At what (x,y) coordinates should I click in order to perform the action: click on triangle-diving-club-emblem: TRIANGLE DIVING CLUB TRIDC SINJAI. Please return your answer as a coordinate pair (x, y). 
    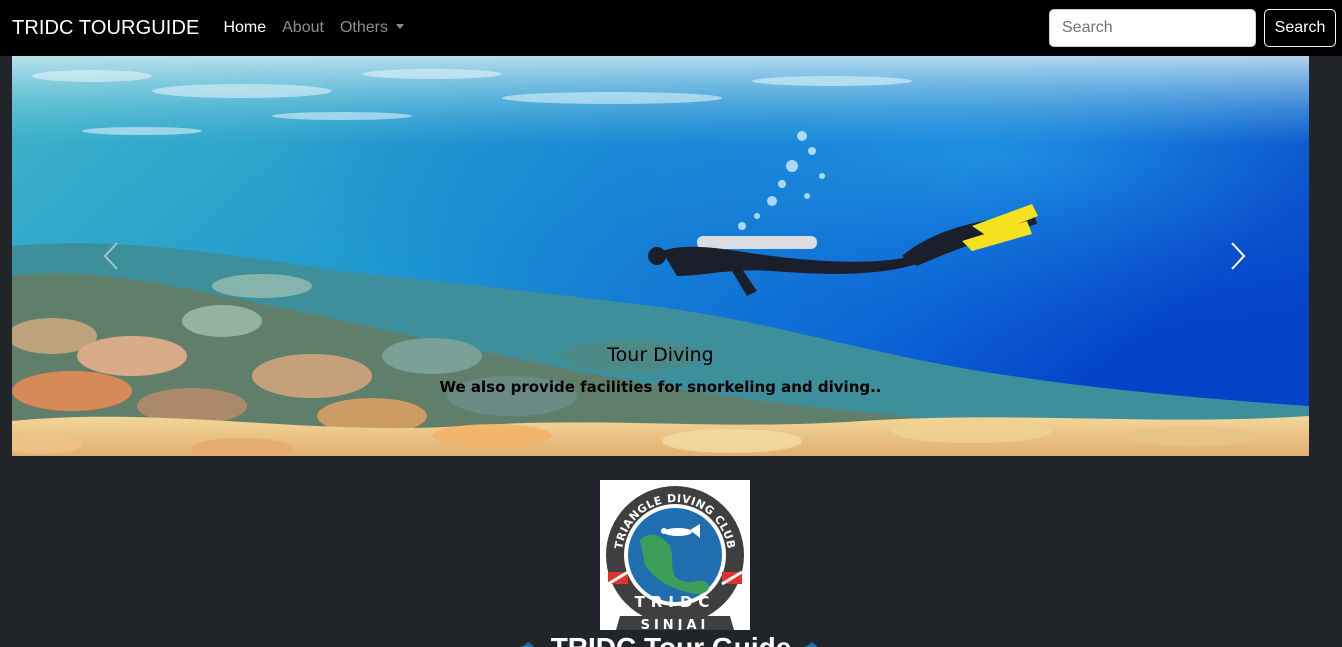
    Looking at the image, I should click on (675, 558).